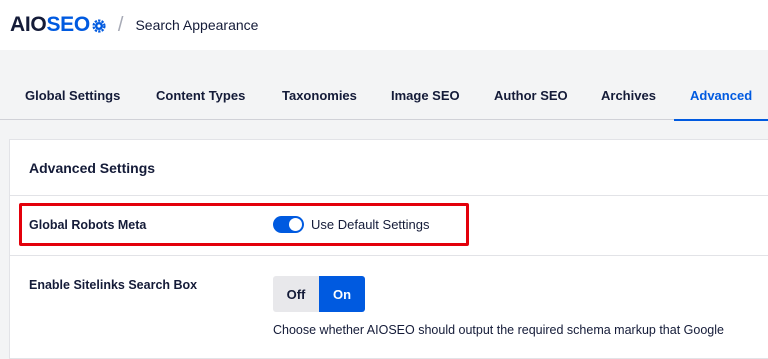  Describe the element at coordinates (295, 224) in the screenshot. I see `toggle-knob` at that location.